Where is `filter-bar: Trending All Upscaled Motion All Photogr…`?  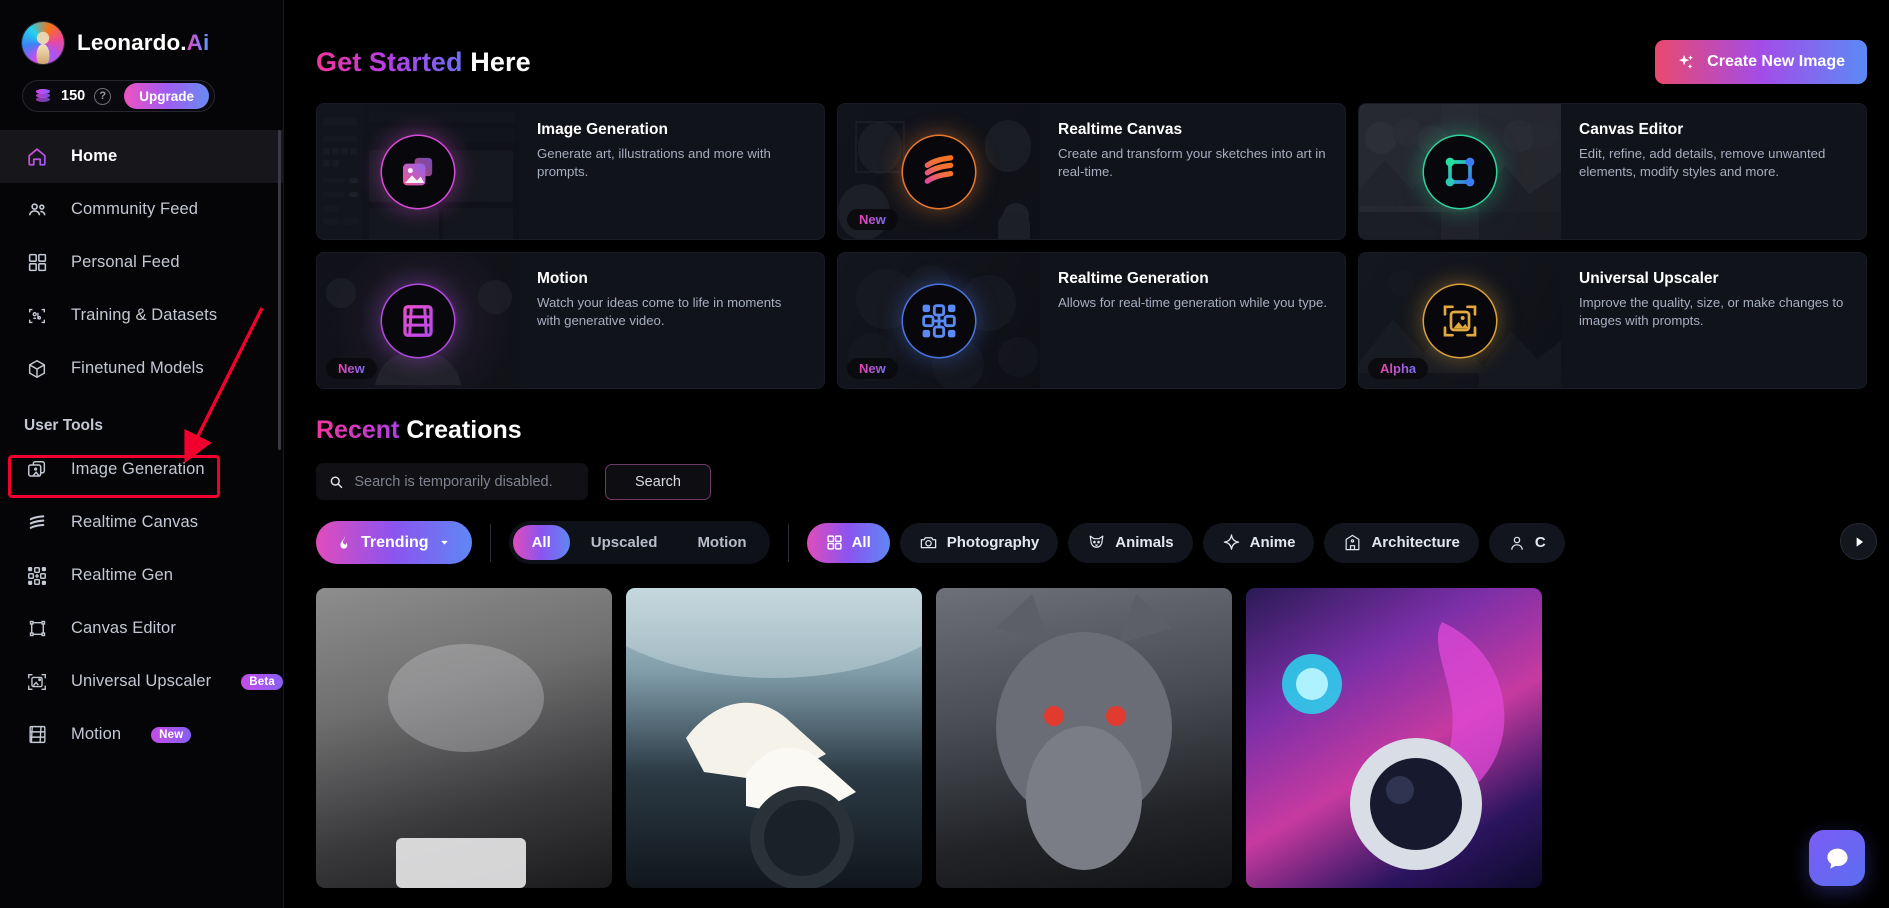 filter-bar: Trending All Upscaled Motion All Photogr… is located at coordinates (1102, 542).